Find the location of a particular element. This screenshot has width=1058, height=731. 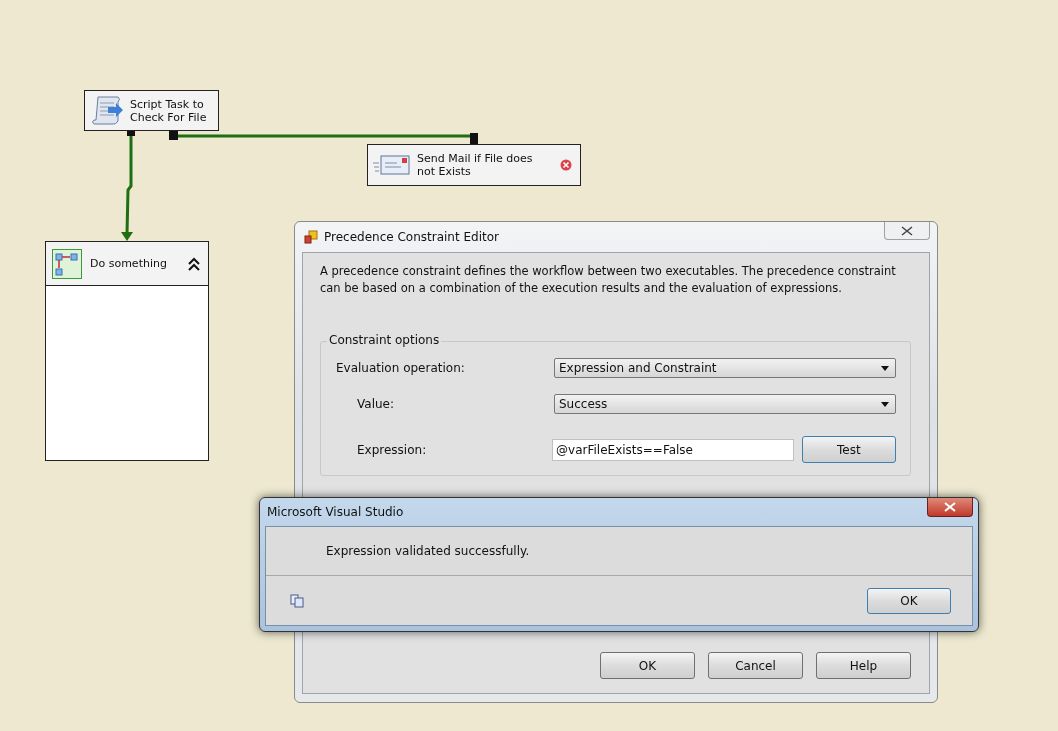

dialog-button: Cancel is located at coordinates (755, 665).